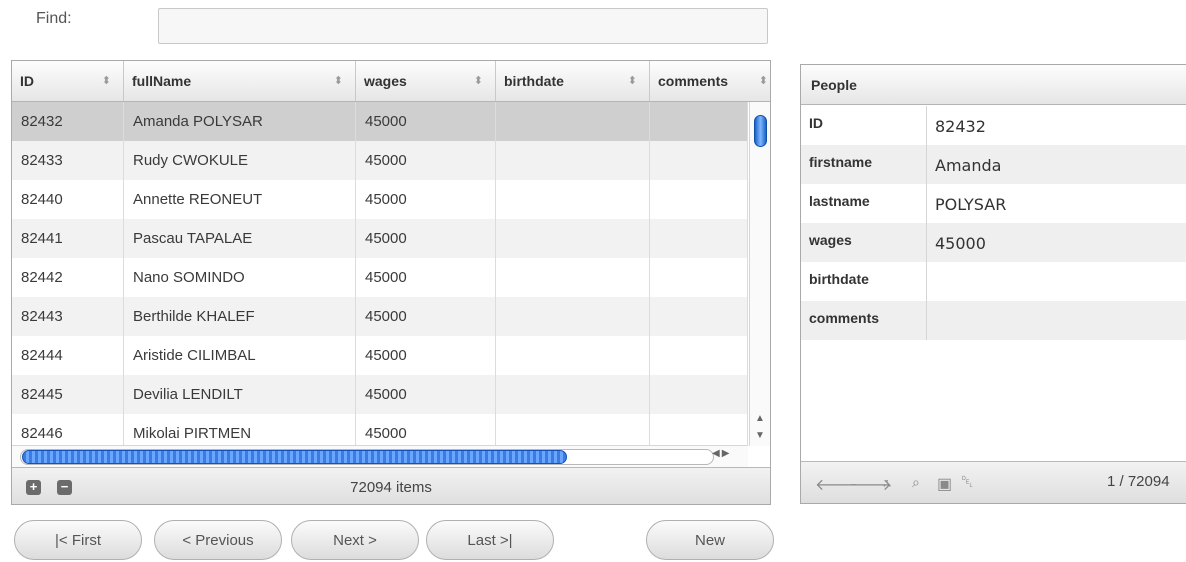 The height and width of the screenshot is (562, 1186). I want to click on last-button: Last >|, so click(490, 540).